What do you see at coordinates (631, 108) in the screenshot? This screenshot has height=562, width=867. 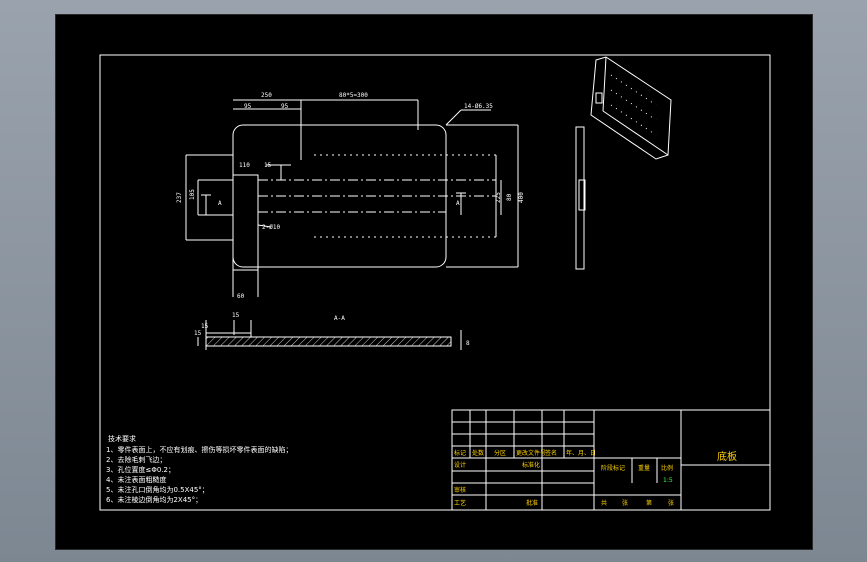 I see `isometric-view` at bounding box center [631, 108].